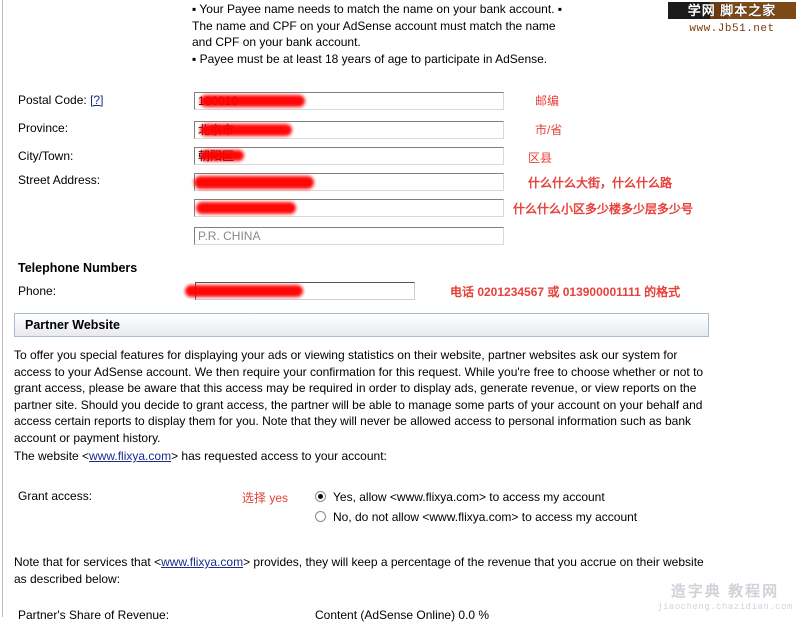  I want to click on watermark-top-url: www.Jb51.net, so click(732, 29).